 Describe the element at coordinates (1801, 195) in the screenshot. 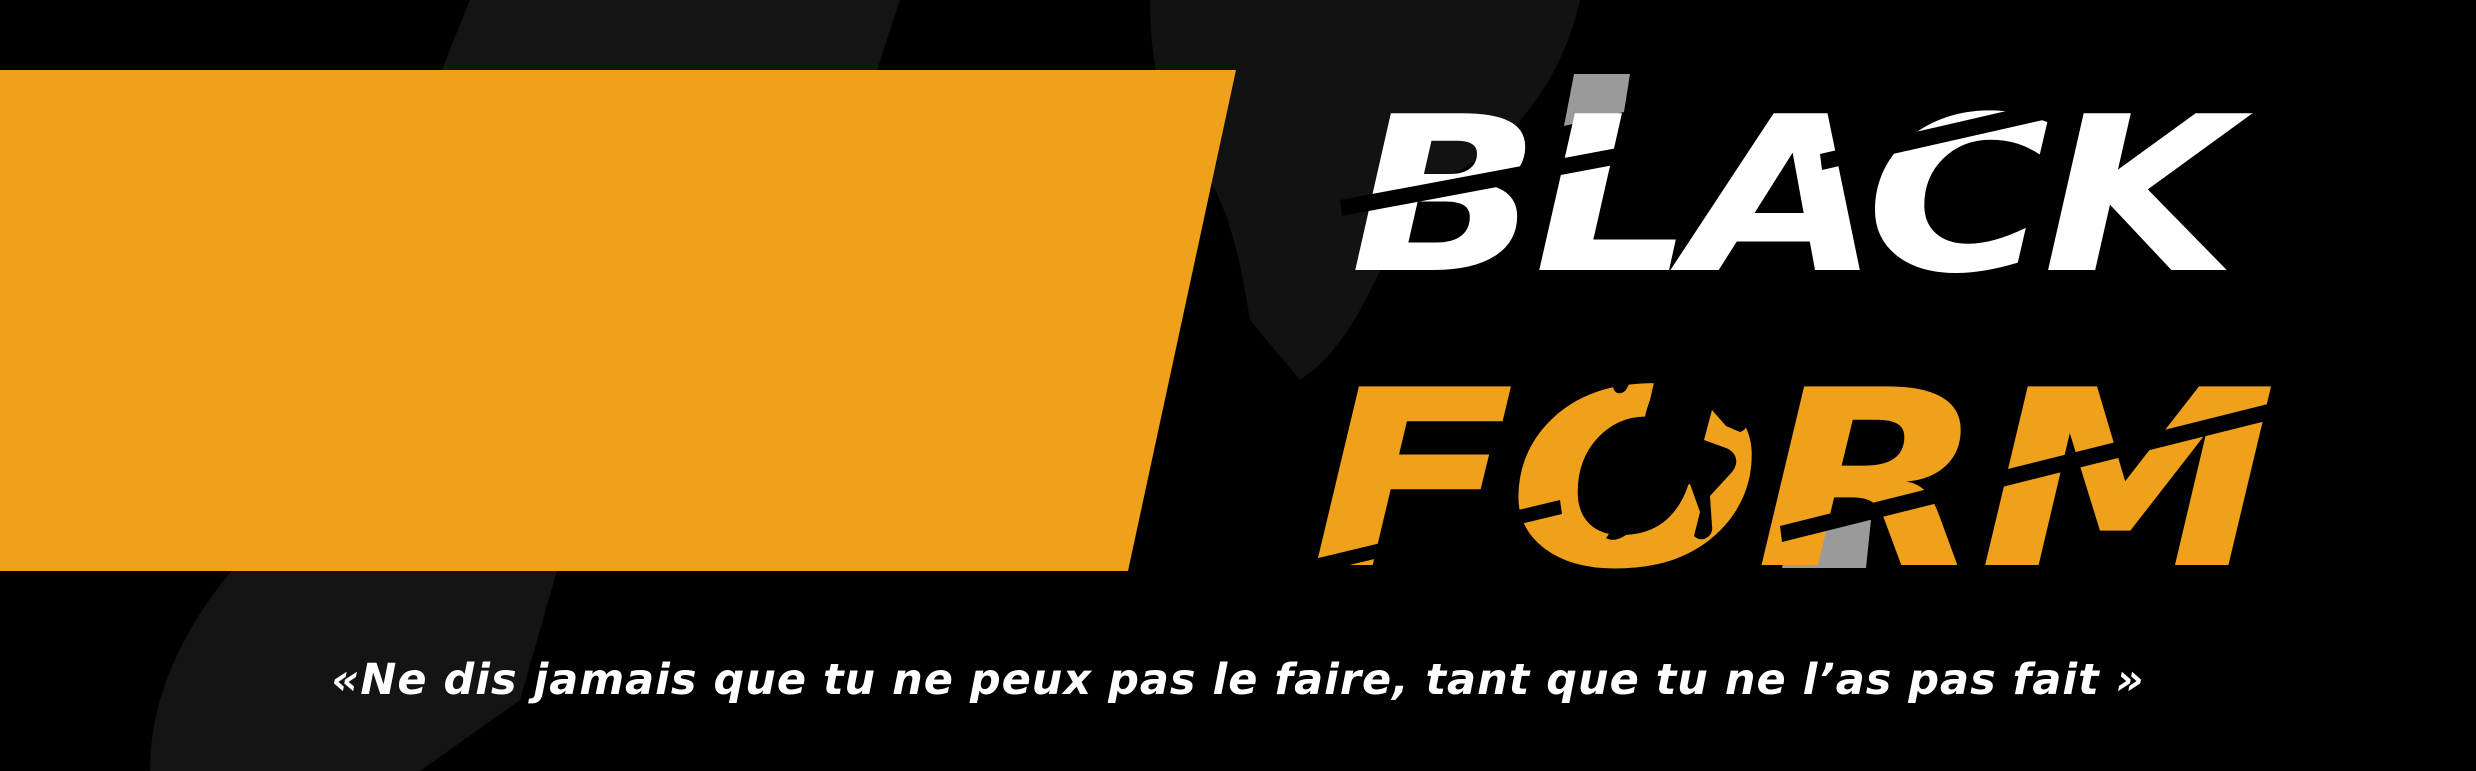

I see `logo-word-black: BLACK` at that location.